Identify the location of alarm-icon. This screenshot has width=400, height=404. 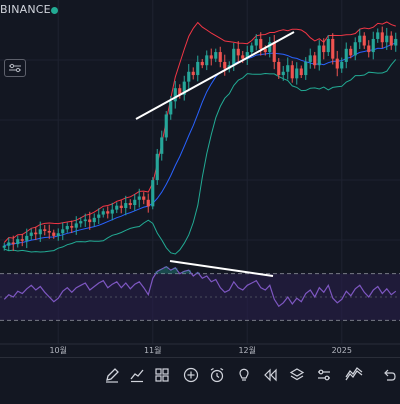
(217, 375).